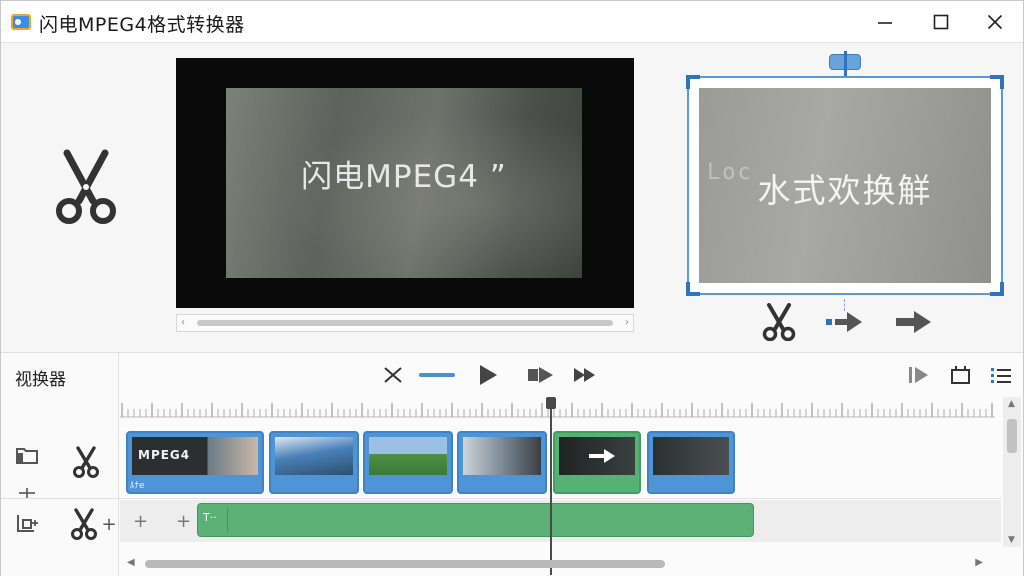 The height and width of the screenshot is (576, 1024). What do you see at coordinates (131, 562) in the screenshot?
I see `scroll-left-icon: ◀` at bounding box center [131, 562].